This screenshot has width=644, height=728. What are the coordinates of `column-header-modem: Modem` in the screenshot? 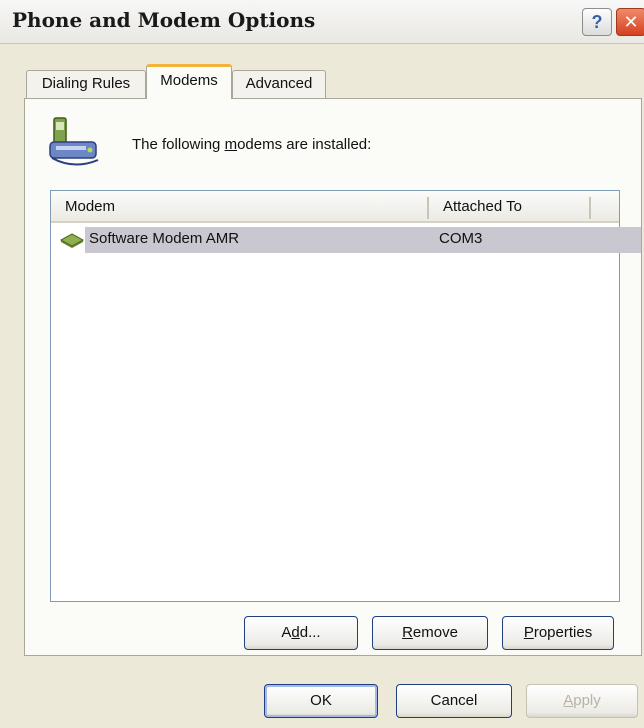 It's located at (240, 207).